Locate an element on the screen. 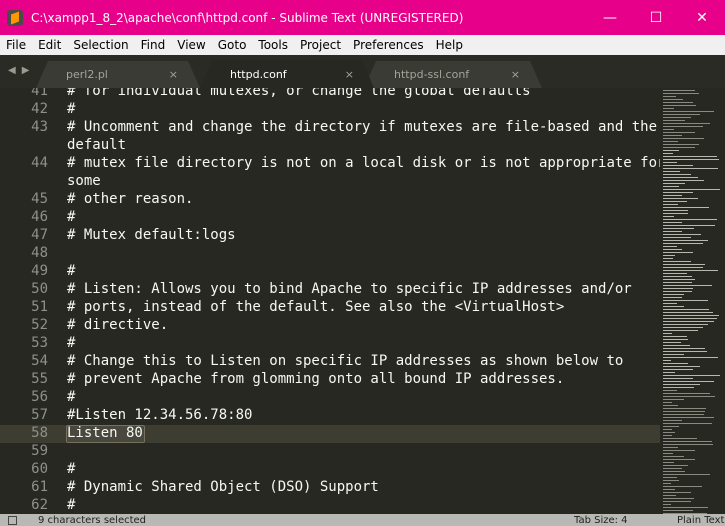 The height and width of the screenshot is (526, 725). code-line: # directive. is located at coordinates (118, 325).